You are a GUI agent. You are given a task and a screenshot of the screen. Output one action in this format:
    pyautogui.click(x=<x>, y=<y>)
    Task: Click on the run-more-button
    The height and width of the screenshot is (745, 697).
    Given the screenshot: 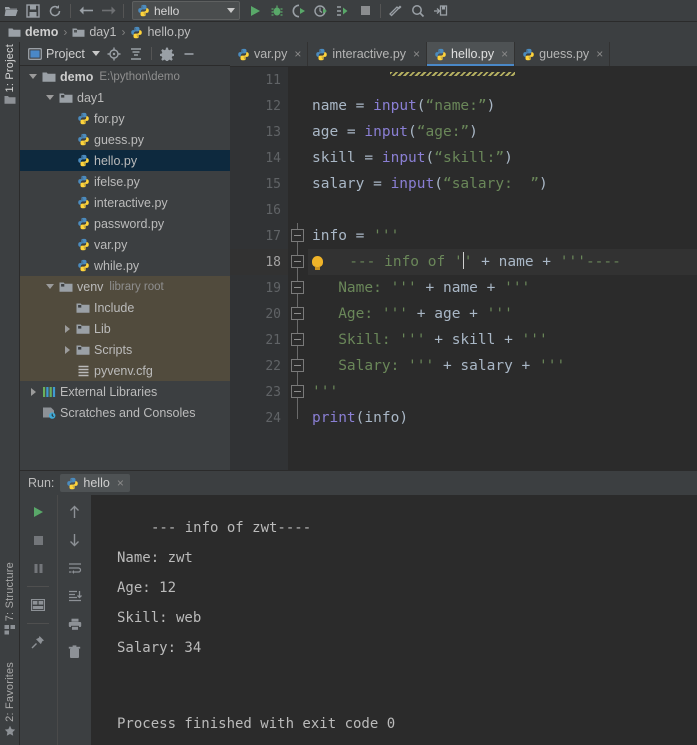 What is the action you would take?
    pyautogui.click(x=343, y=11)
    